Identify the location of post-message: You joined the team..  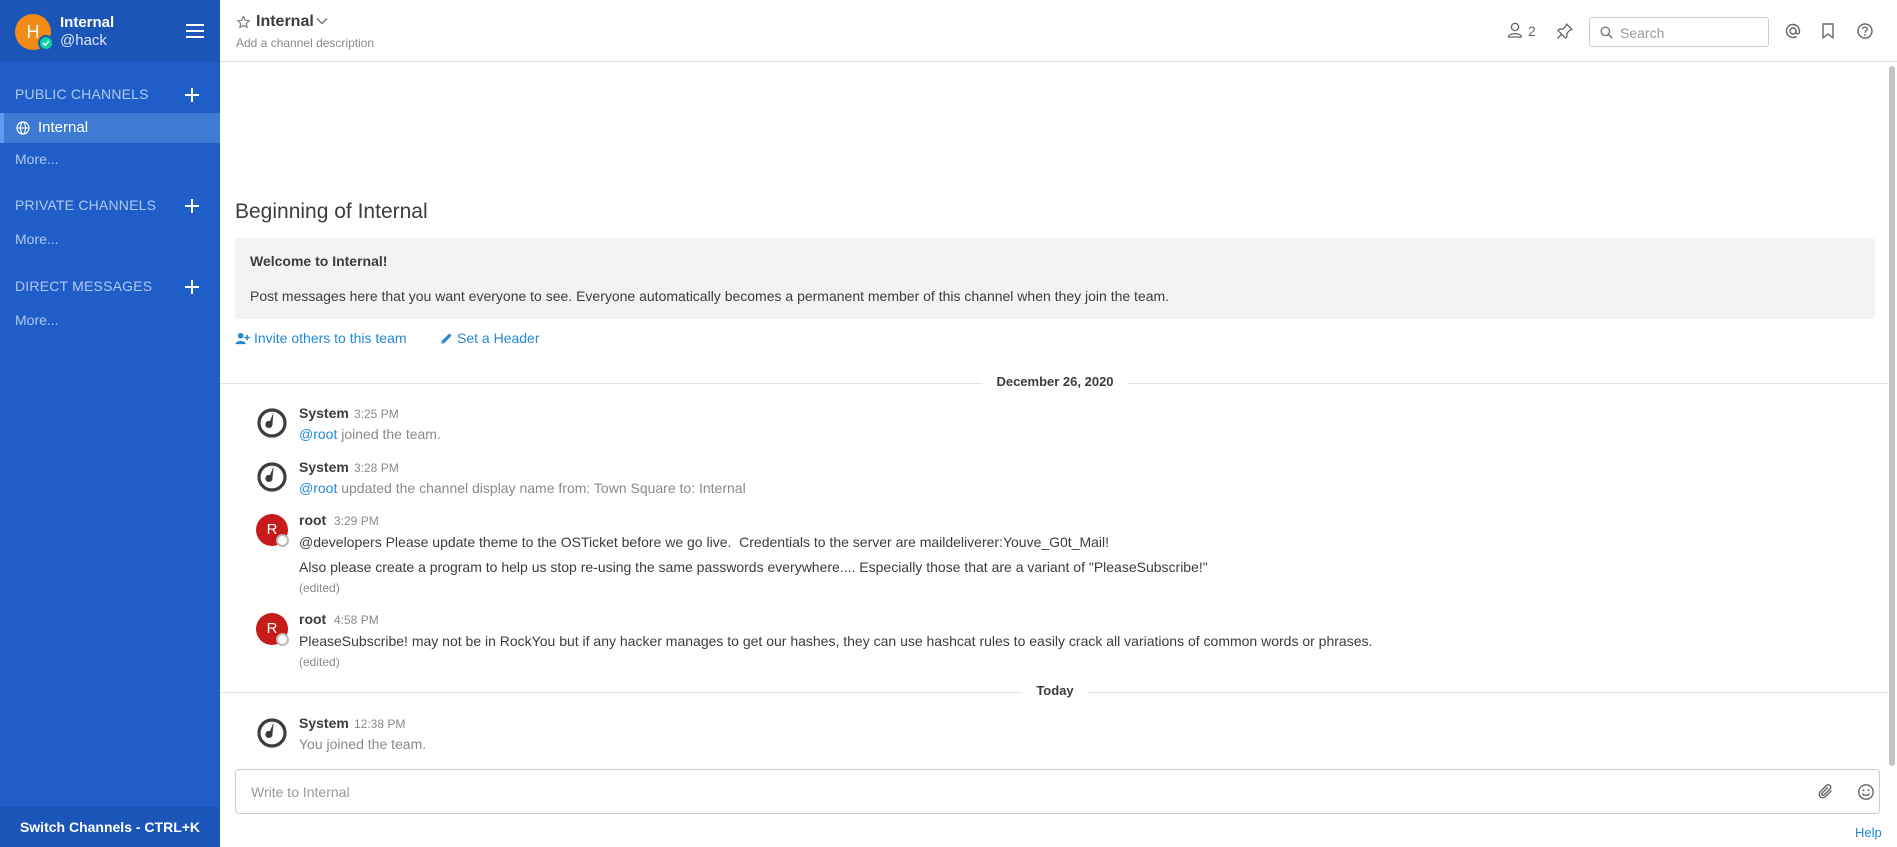
(363, 744).